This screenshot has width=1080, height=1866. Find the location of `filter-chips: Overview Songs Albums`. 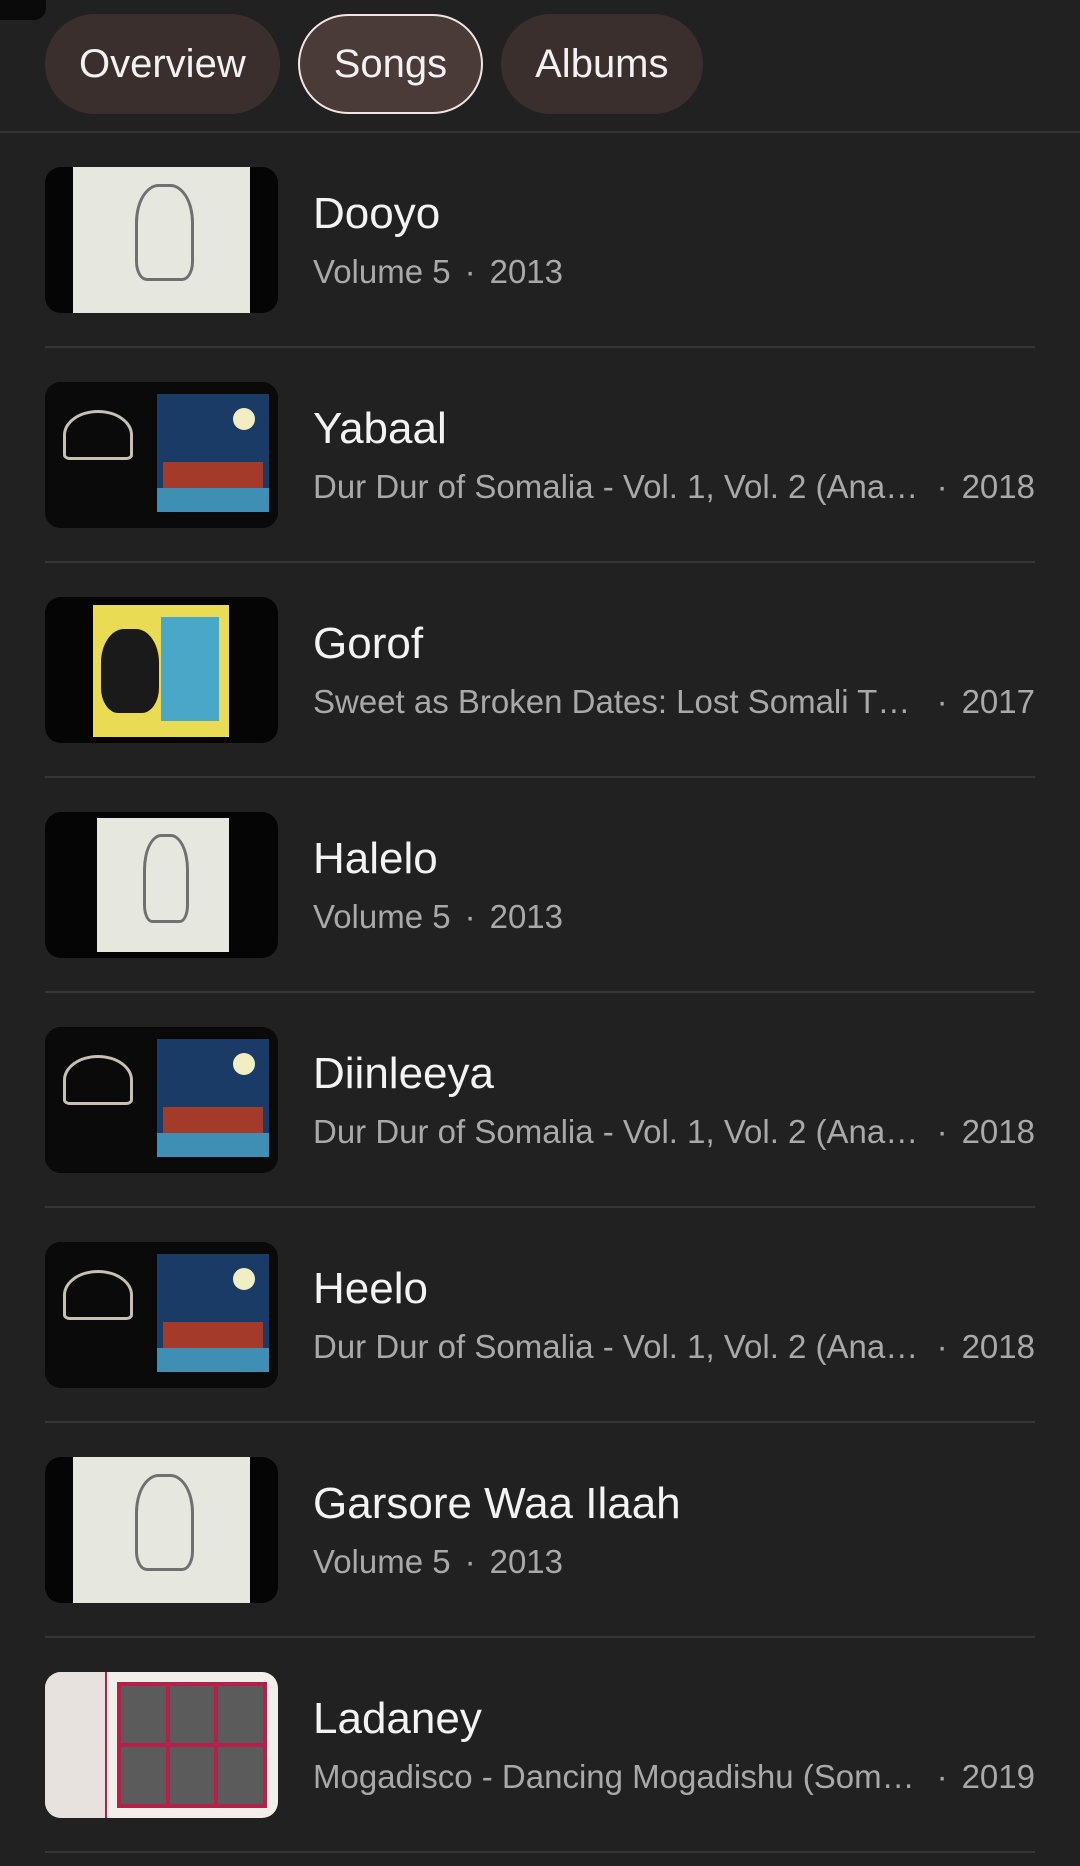

filter-chips: Overview Songs Albums is located at coordinates (374, 64).